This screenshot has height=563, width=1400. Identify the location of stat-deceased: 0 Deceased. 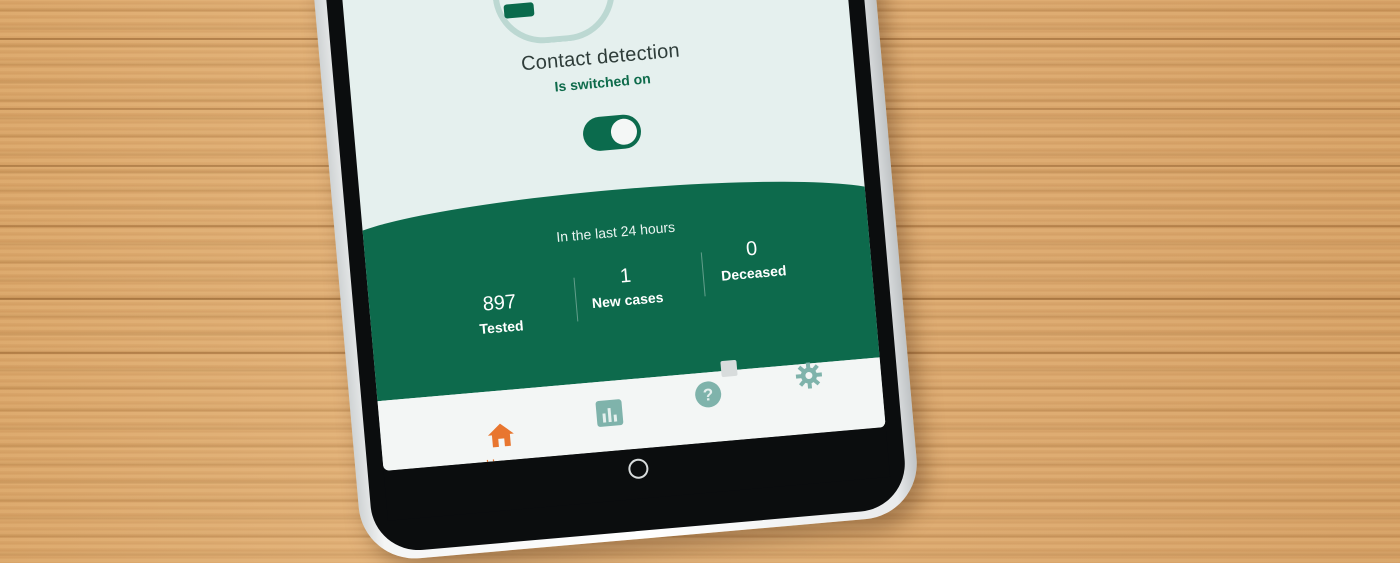
(752, 259).